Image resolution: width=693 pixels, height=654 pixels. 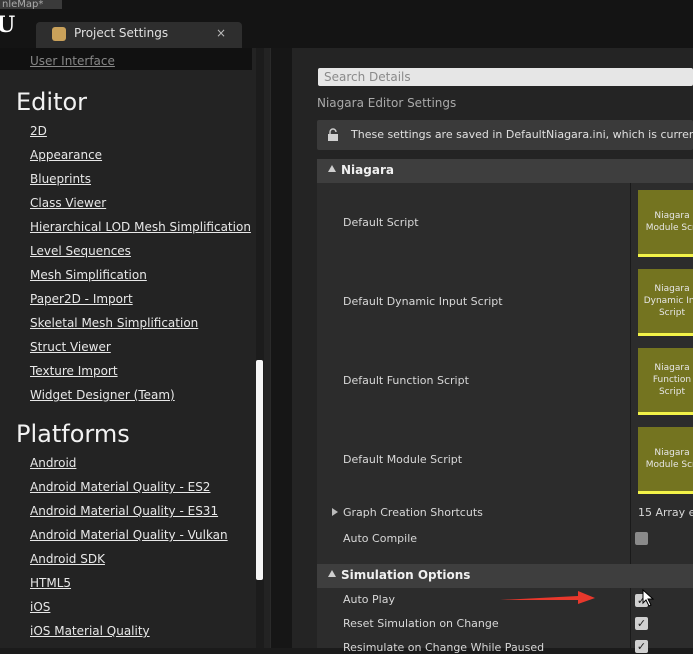 I want to click on tab-project-settings: Project Settings ×, so click(x=139, y=35).